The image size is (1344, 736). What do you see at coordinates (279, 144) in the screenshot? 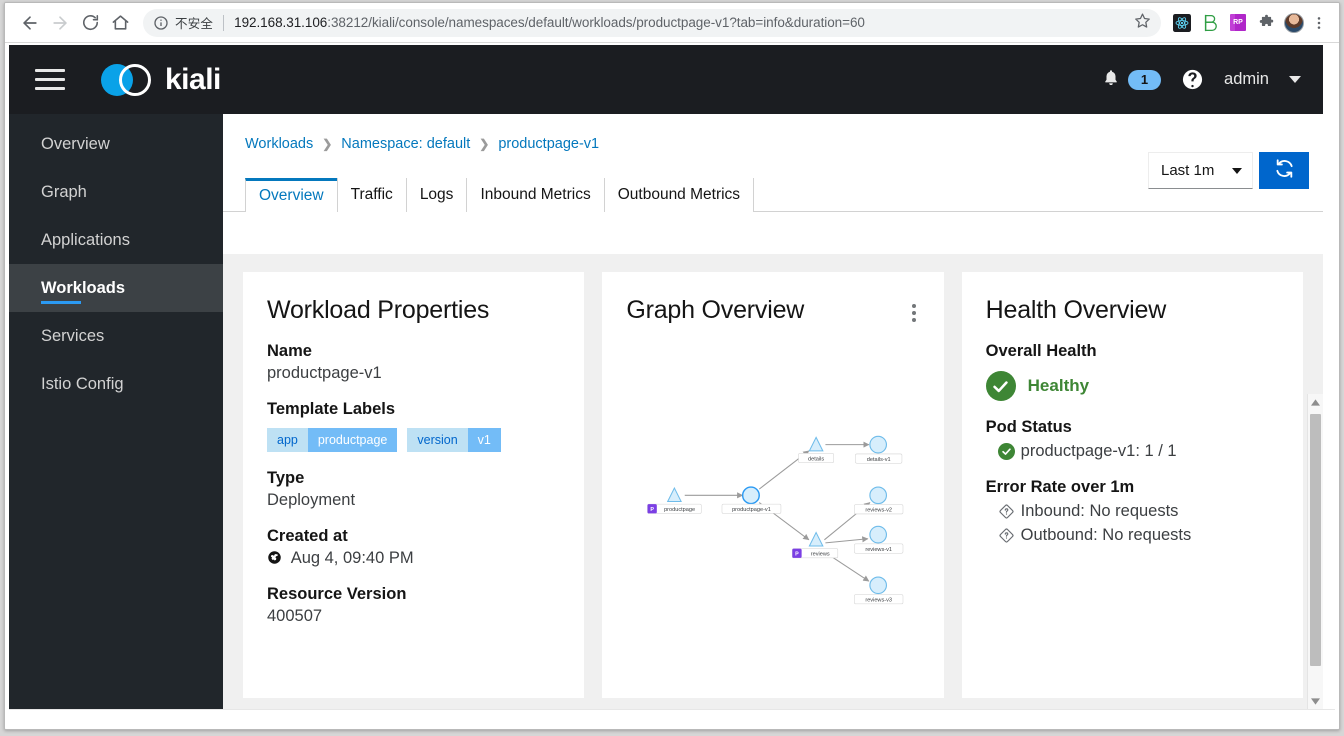
I see `breadcrumb-workloads: Workloads` at bounding box center [279, 144].